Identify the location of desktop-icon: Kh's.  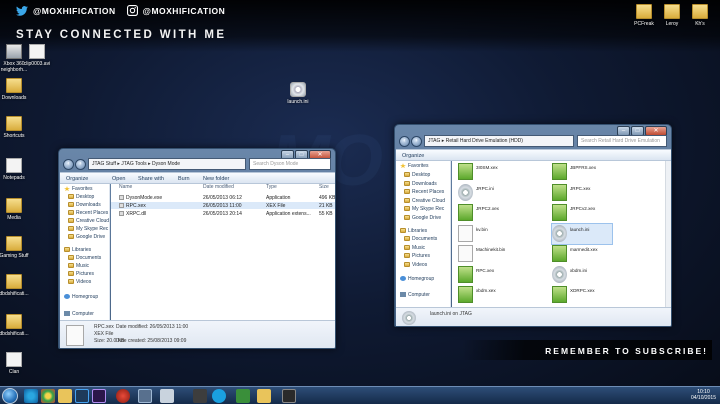
(700, 15).